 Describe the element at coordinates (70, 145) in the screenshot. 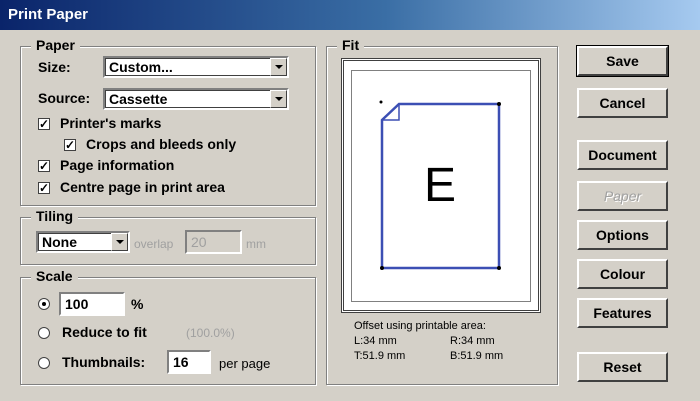

I see `crops-bleeds-checkbox: ✓` at that location.